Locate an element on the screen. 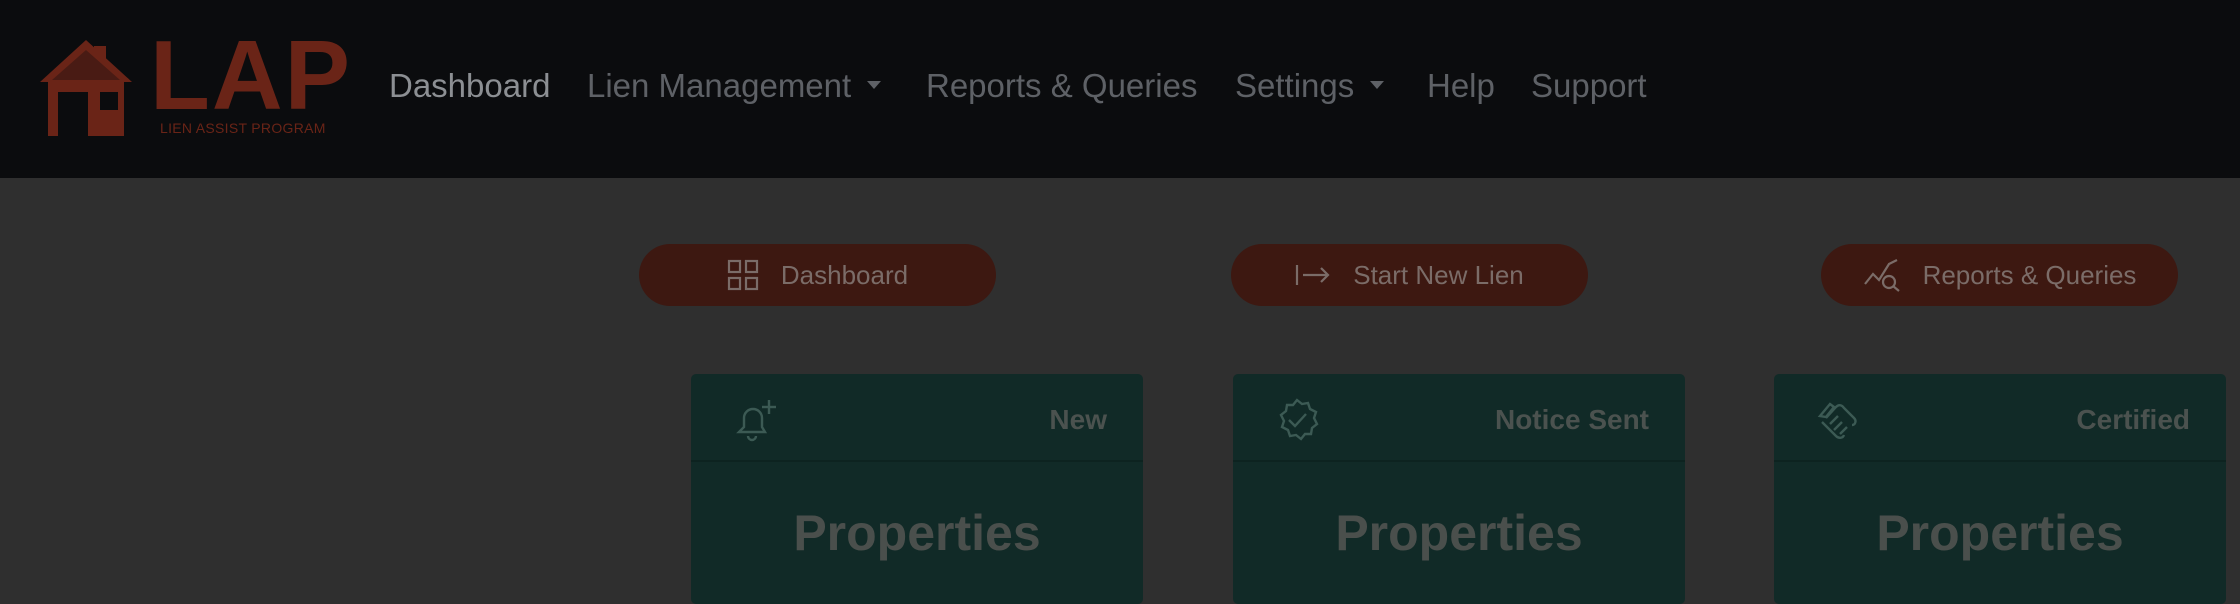 The height and width of the screenshot is (604, 2240). reports-queries-button: Reports & Queries is located at coordinates (1999, 275).